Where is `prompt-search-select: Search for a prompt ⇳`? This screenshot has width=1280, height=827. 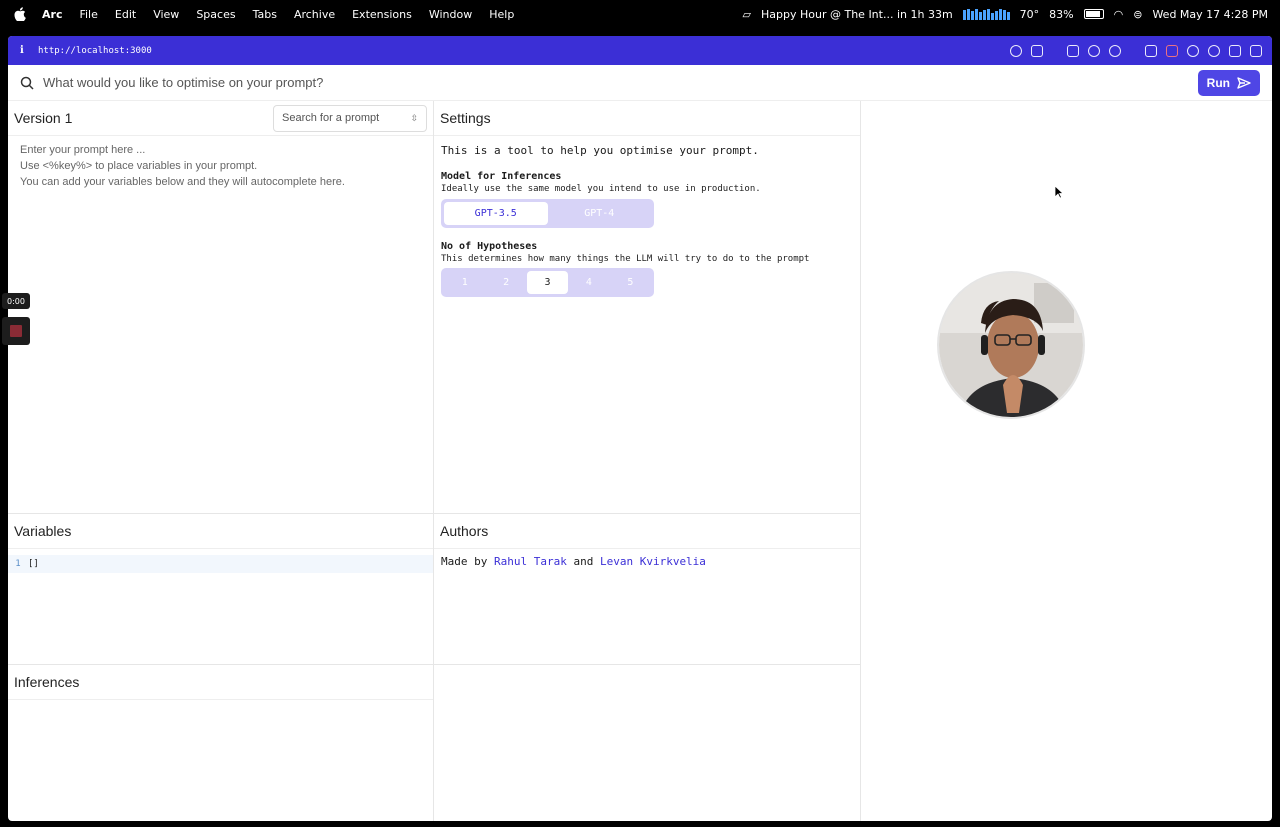
prompt-search-select: Search for a prompt ⇳ is located at coordinates (350, 118).